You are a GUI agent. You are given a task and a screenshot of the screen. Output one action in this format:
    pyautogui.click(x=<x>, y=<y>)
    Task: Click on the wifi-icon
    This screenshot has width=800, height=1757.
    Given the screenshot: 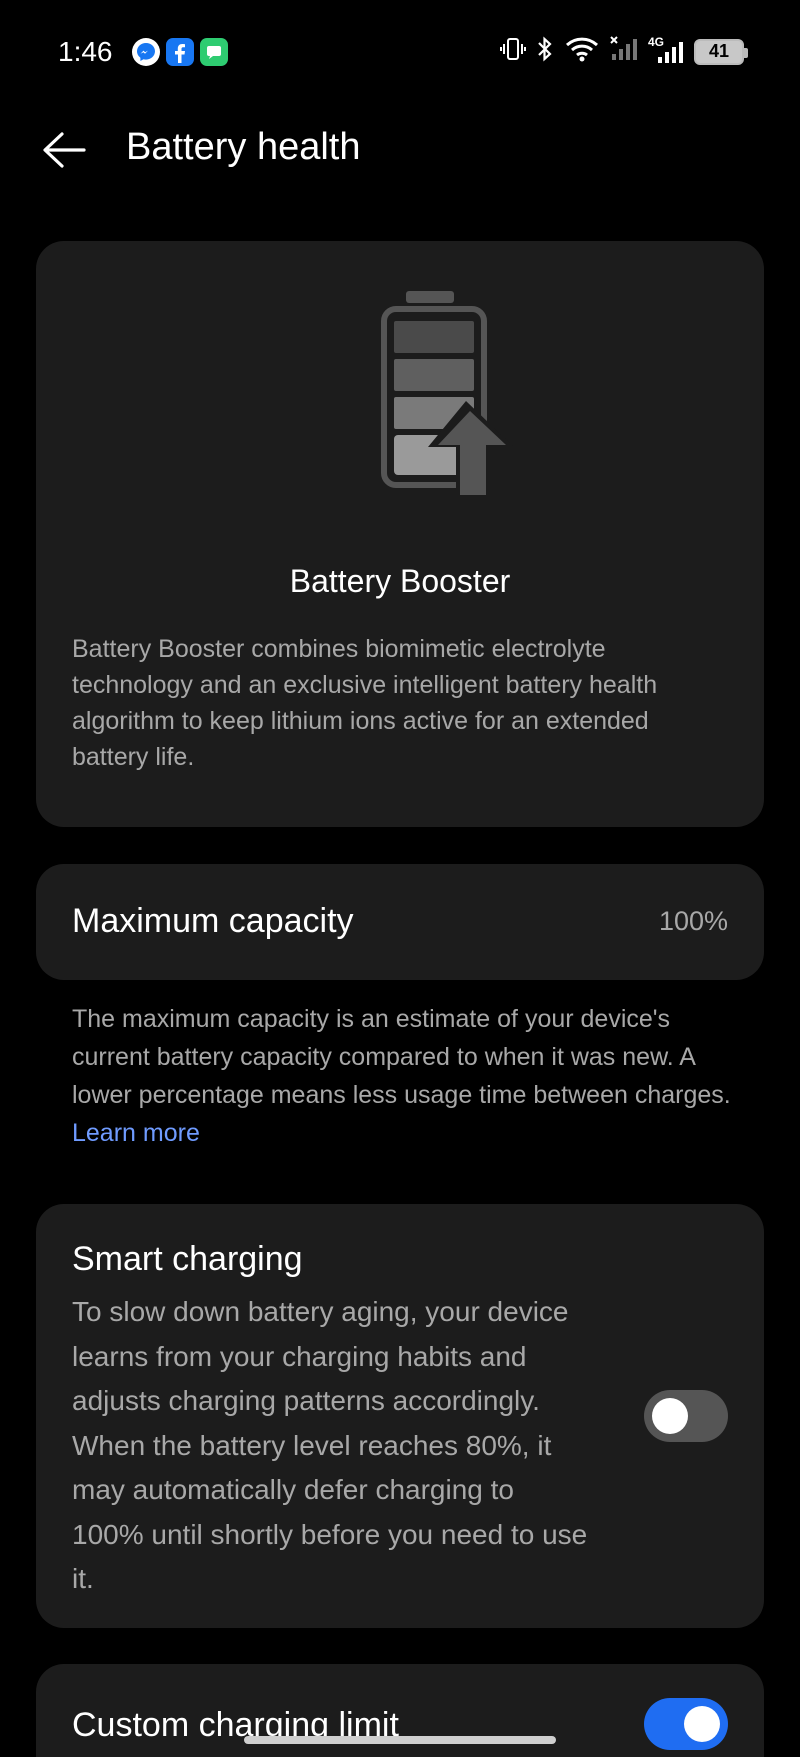 What is the action you would take?
    pyautogui.click(x=582, y=51)
    